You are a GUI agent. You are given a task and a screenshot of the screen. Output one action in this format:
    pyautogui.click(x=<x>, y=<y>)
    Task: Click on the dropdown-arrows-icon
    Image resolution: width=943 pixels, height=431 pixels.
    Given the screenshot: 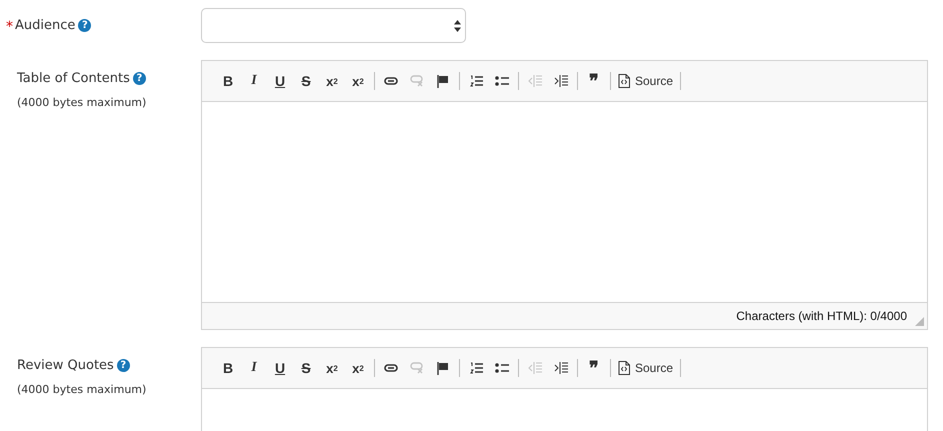 What is the action you would take?
    pyautogui.click(x=457, y=26)
    